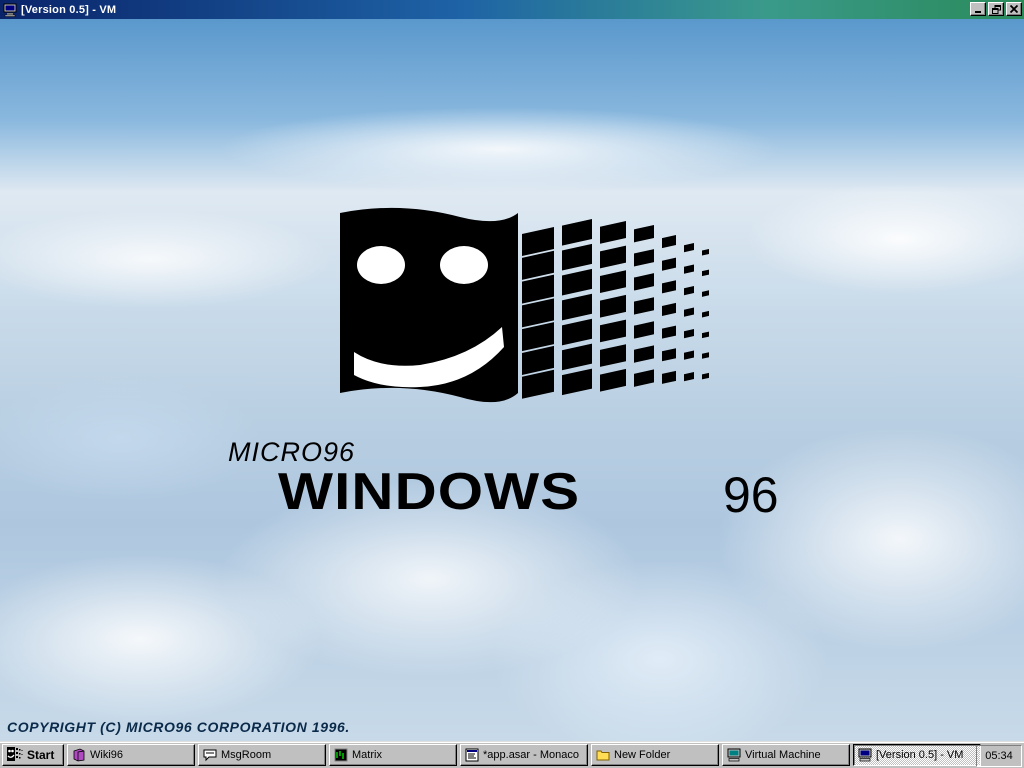  I want to click on task-label: Matrix, so click(367, 755).